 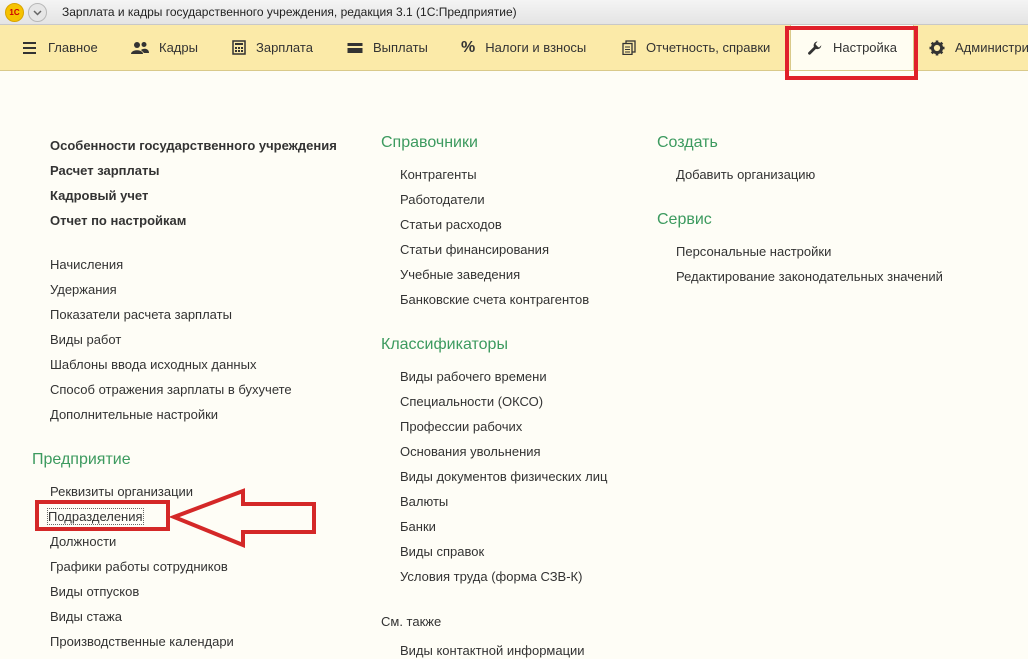 I want to click on arrow-left-icon, so click(x=243, y=518).